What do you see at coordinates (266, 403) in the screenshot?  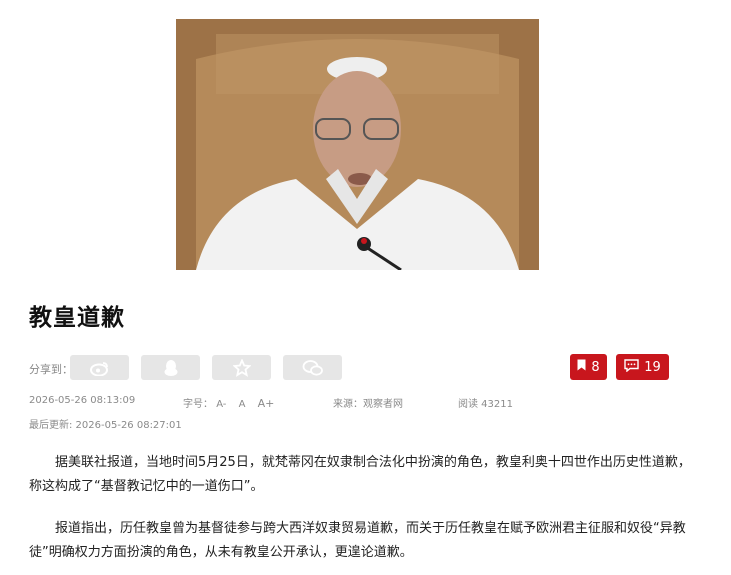 I see `font-size-large-button: A+` at bounding box center [266, 403].